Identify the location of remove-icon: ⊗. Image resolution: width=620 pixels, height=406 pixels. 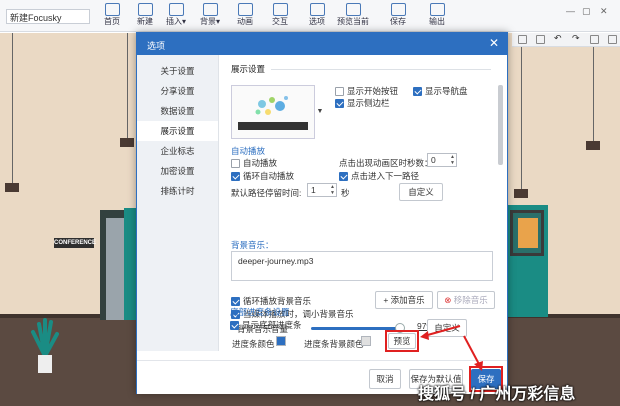
(448, 300).